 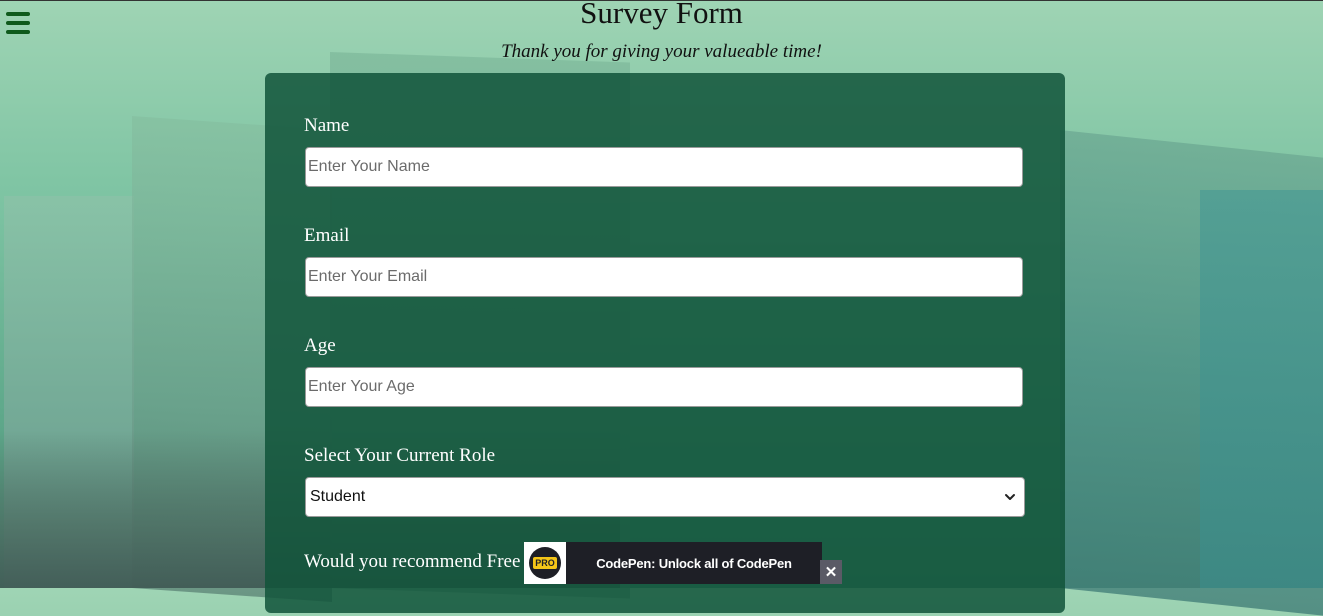 What do you see at coordinates (1261, 389) in the screenshot?
I see `background-panel` at bounding box center [1261, 389].